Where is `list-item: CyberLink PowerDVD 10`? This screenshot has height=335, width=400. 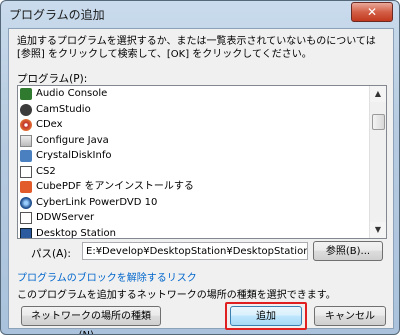 list-item: CyberLink PowerDVD 10 is located at coordinates (193, 203).